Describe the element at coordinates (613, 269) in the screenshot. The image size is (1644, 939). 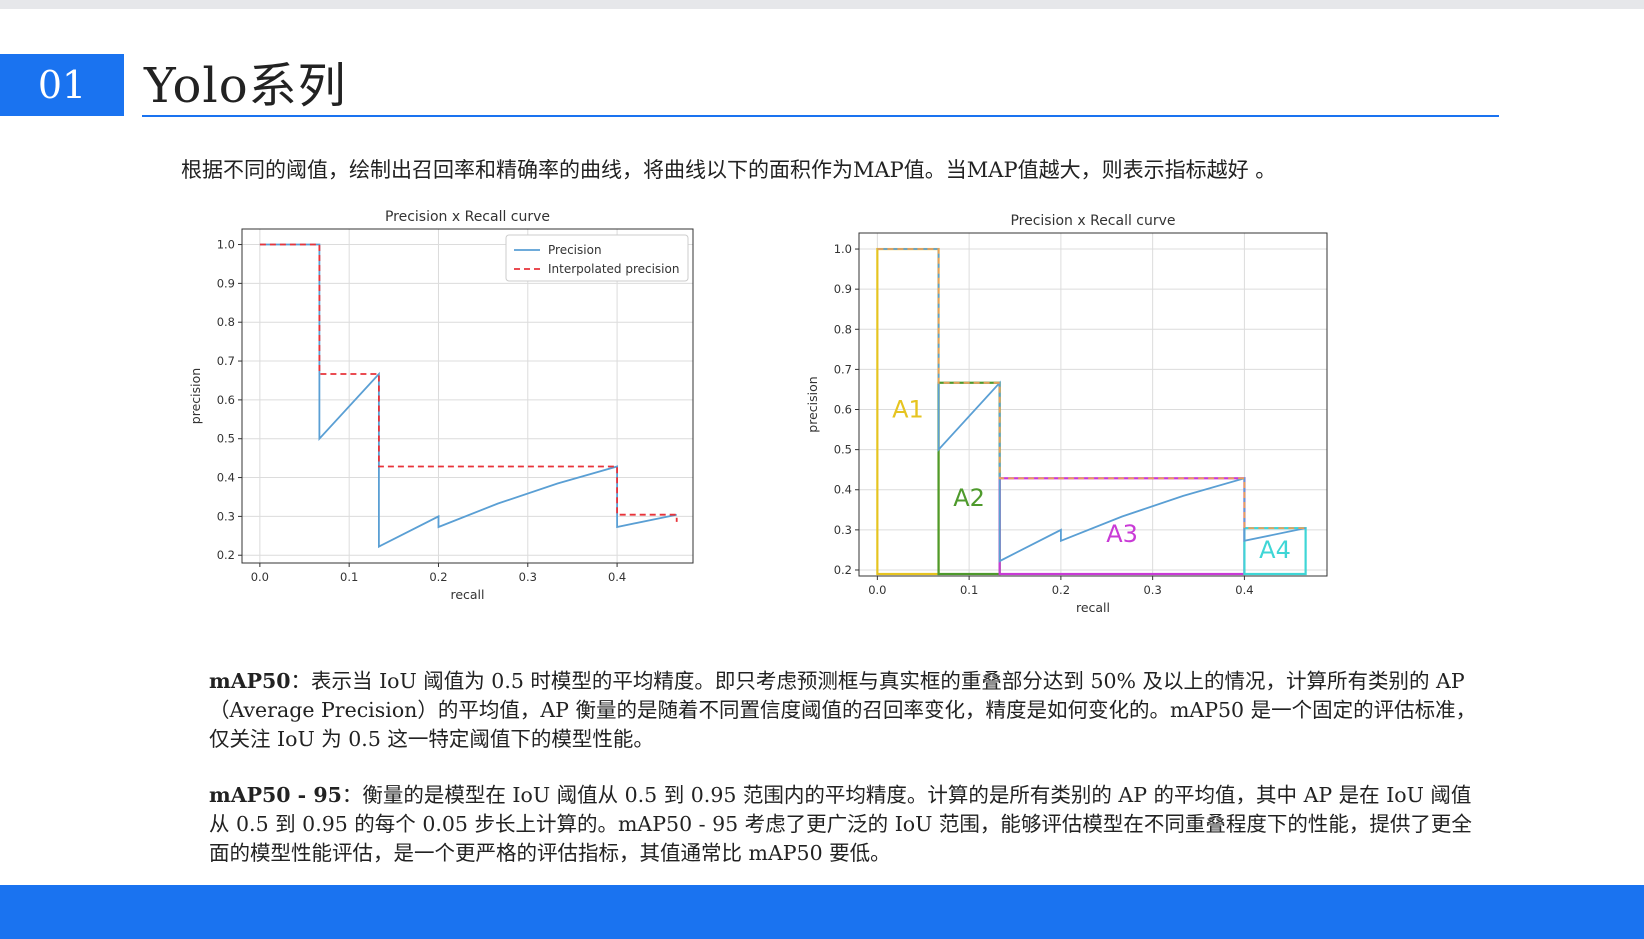
I see `legend-label: Interpolated precision` at that location.